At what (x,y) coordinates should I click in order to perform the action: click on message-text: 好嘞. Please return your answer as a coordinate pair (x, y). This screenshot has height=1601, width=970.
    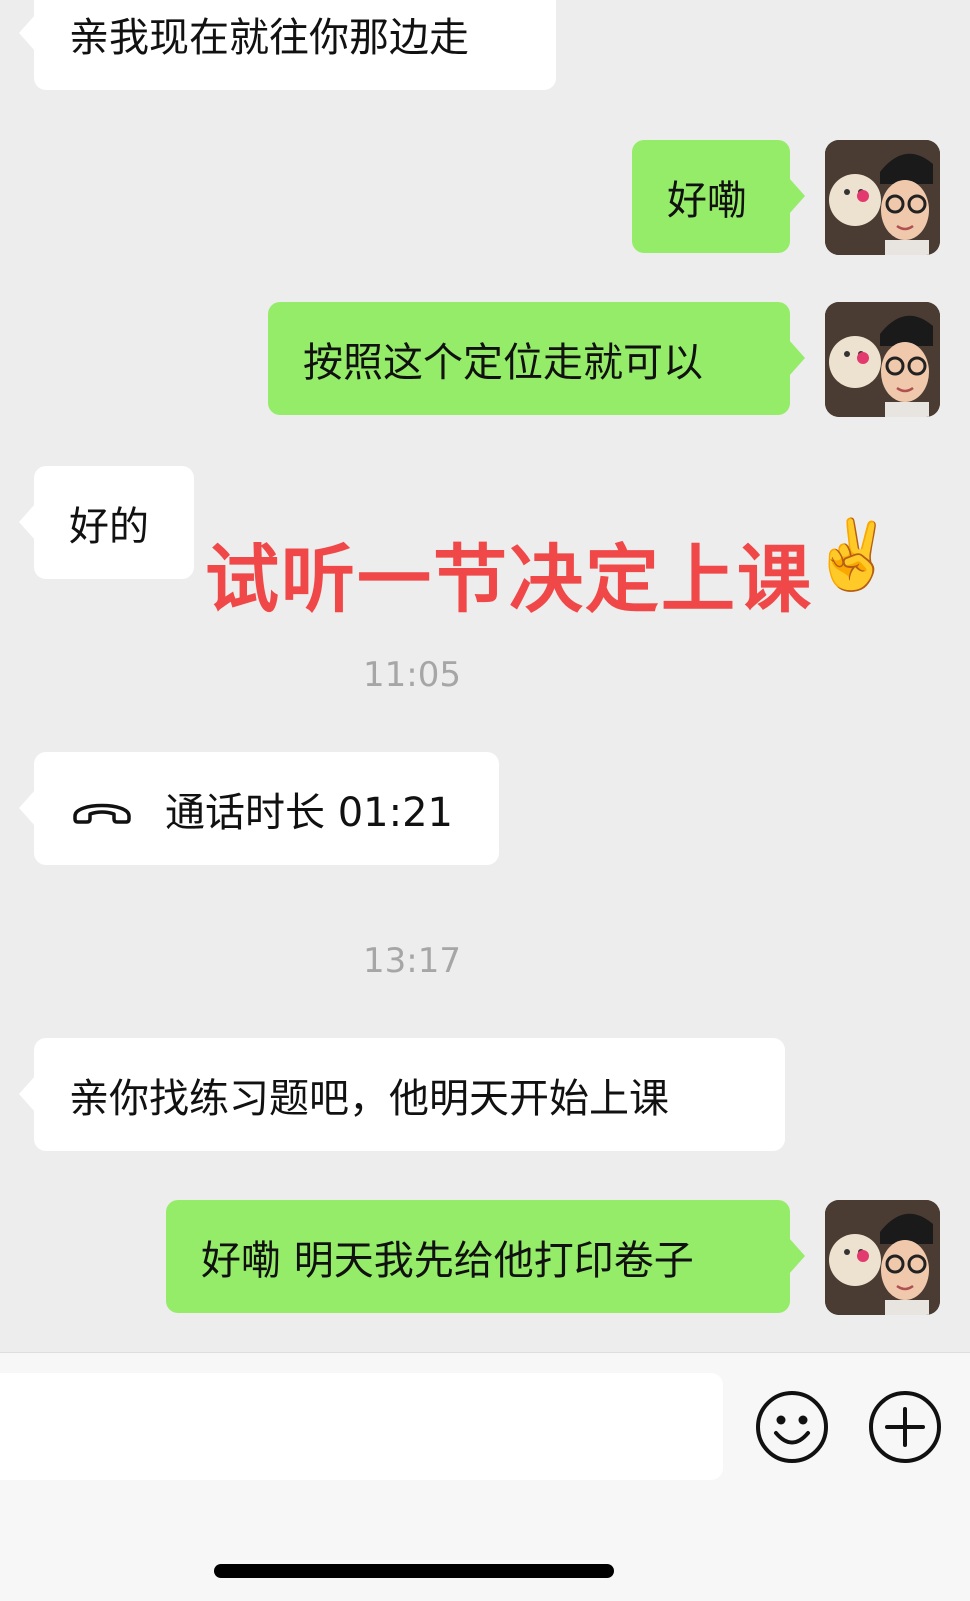
    Looking at the image, I should click on (707, 200).